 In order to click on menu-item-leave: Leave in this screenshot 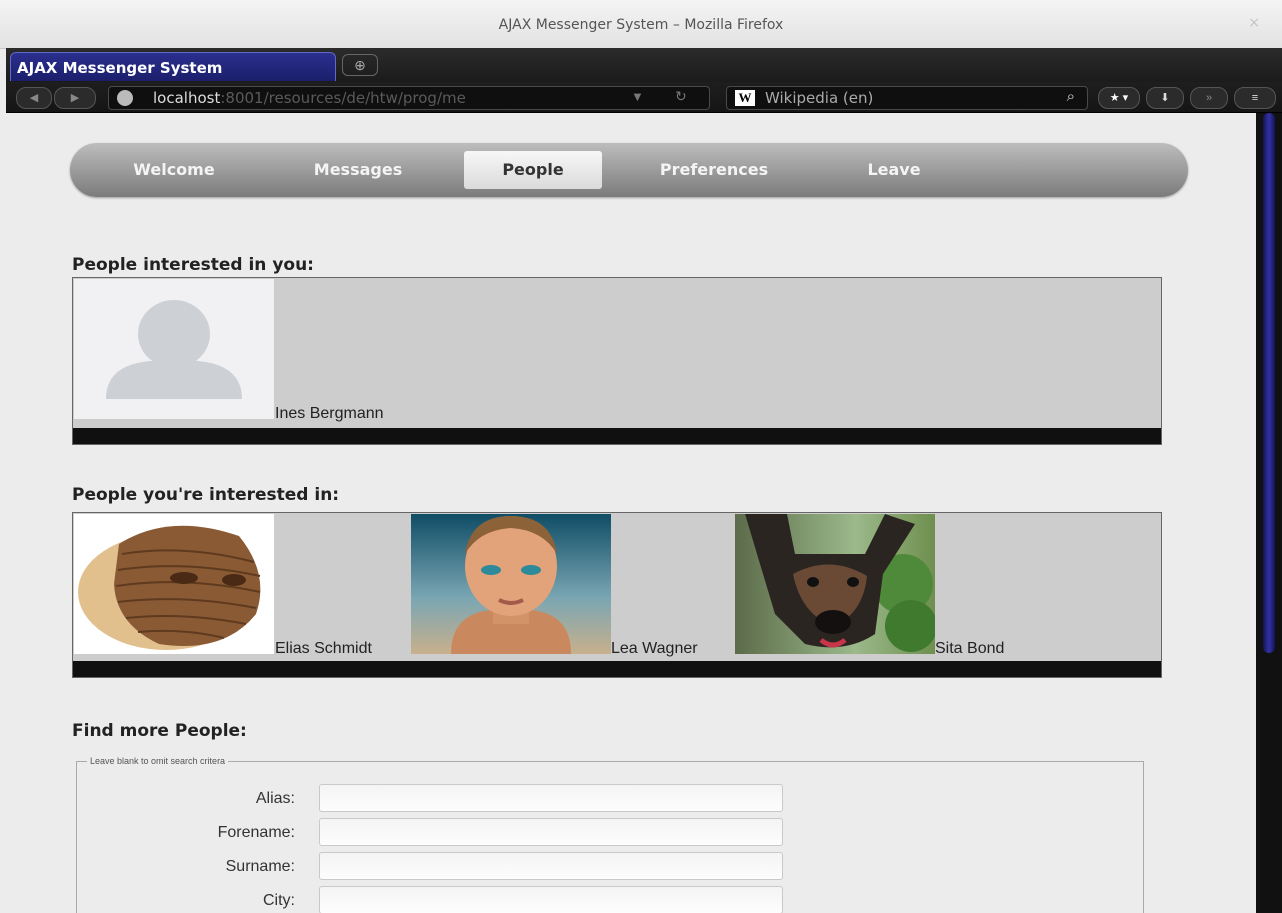, I will do `click(894, 170)`.